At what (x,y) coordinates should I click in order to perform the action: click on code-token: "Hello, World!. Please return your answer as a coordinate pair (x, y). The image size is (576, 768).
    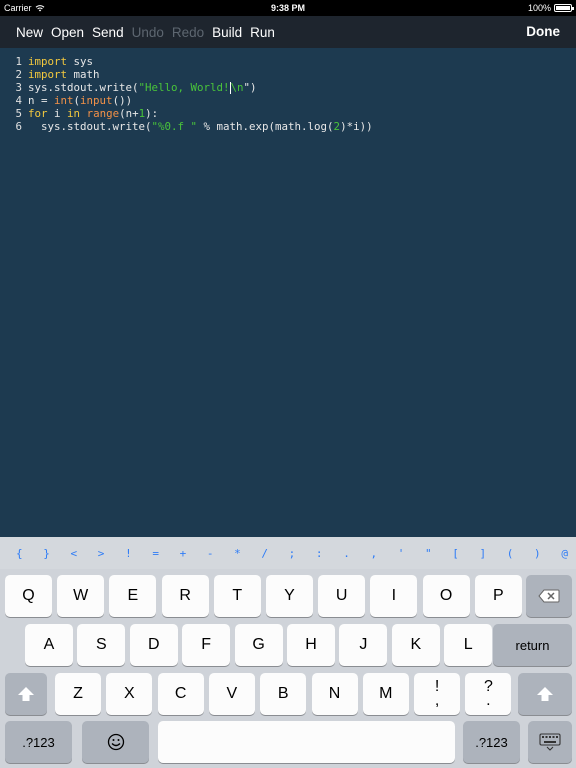
    Looking at the image, I should click on (184, 87).